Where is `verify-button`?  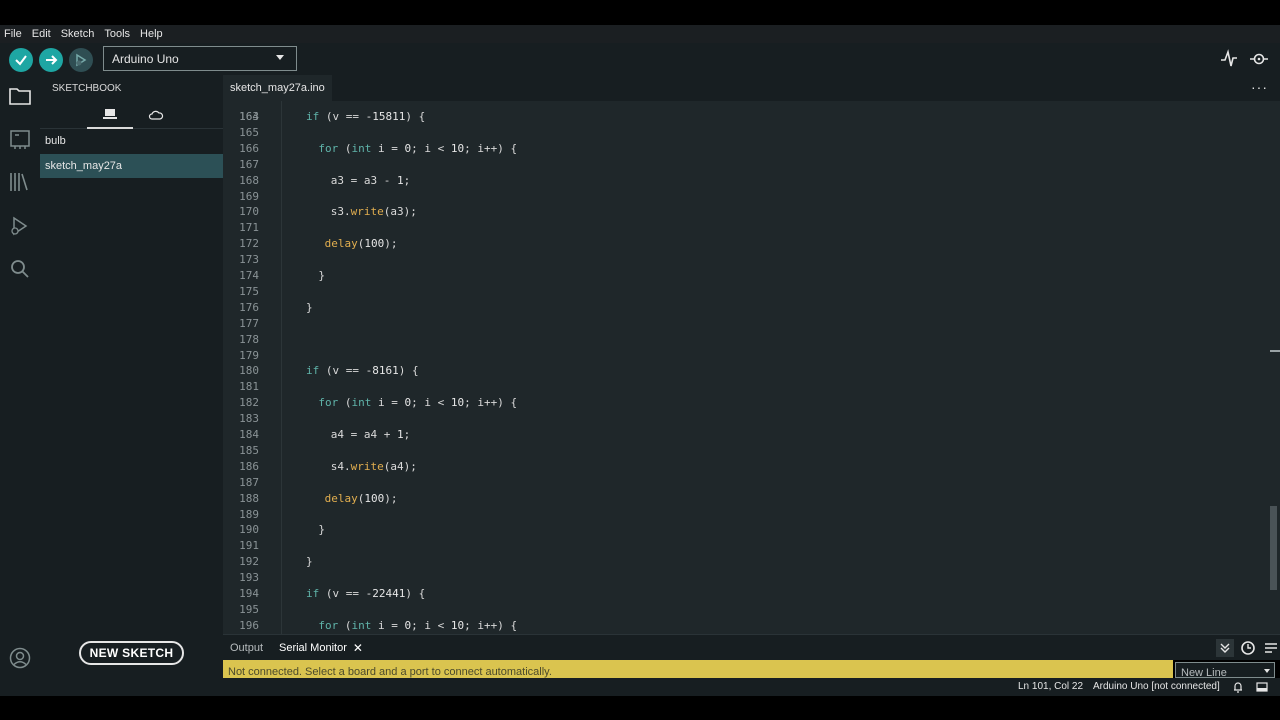 verify-button is located at coordinates (21, 60).